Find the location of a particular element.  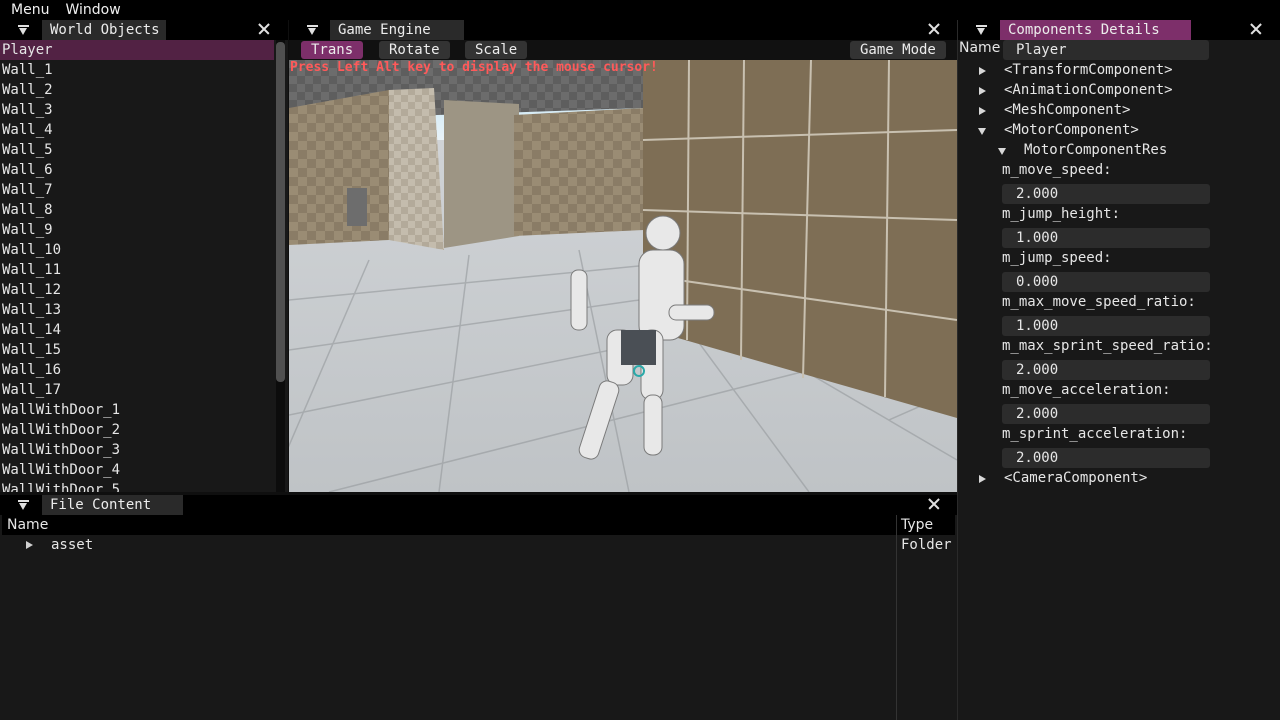

transform-toolbar: Trans Rotate Scale Game Mode is located at coordinates (623, 50).